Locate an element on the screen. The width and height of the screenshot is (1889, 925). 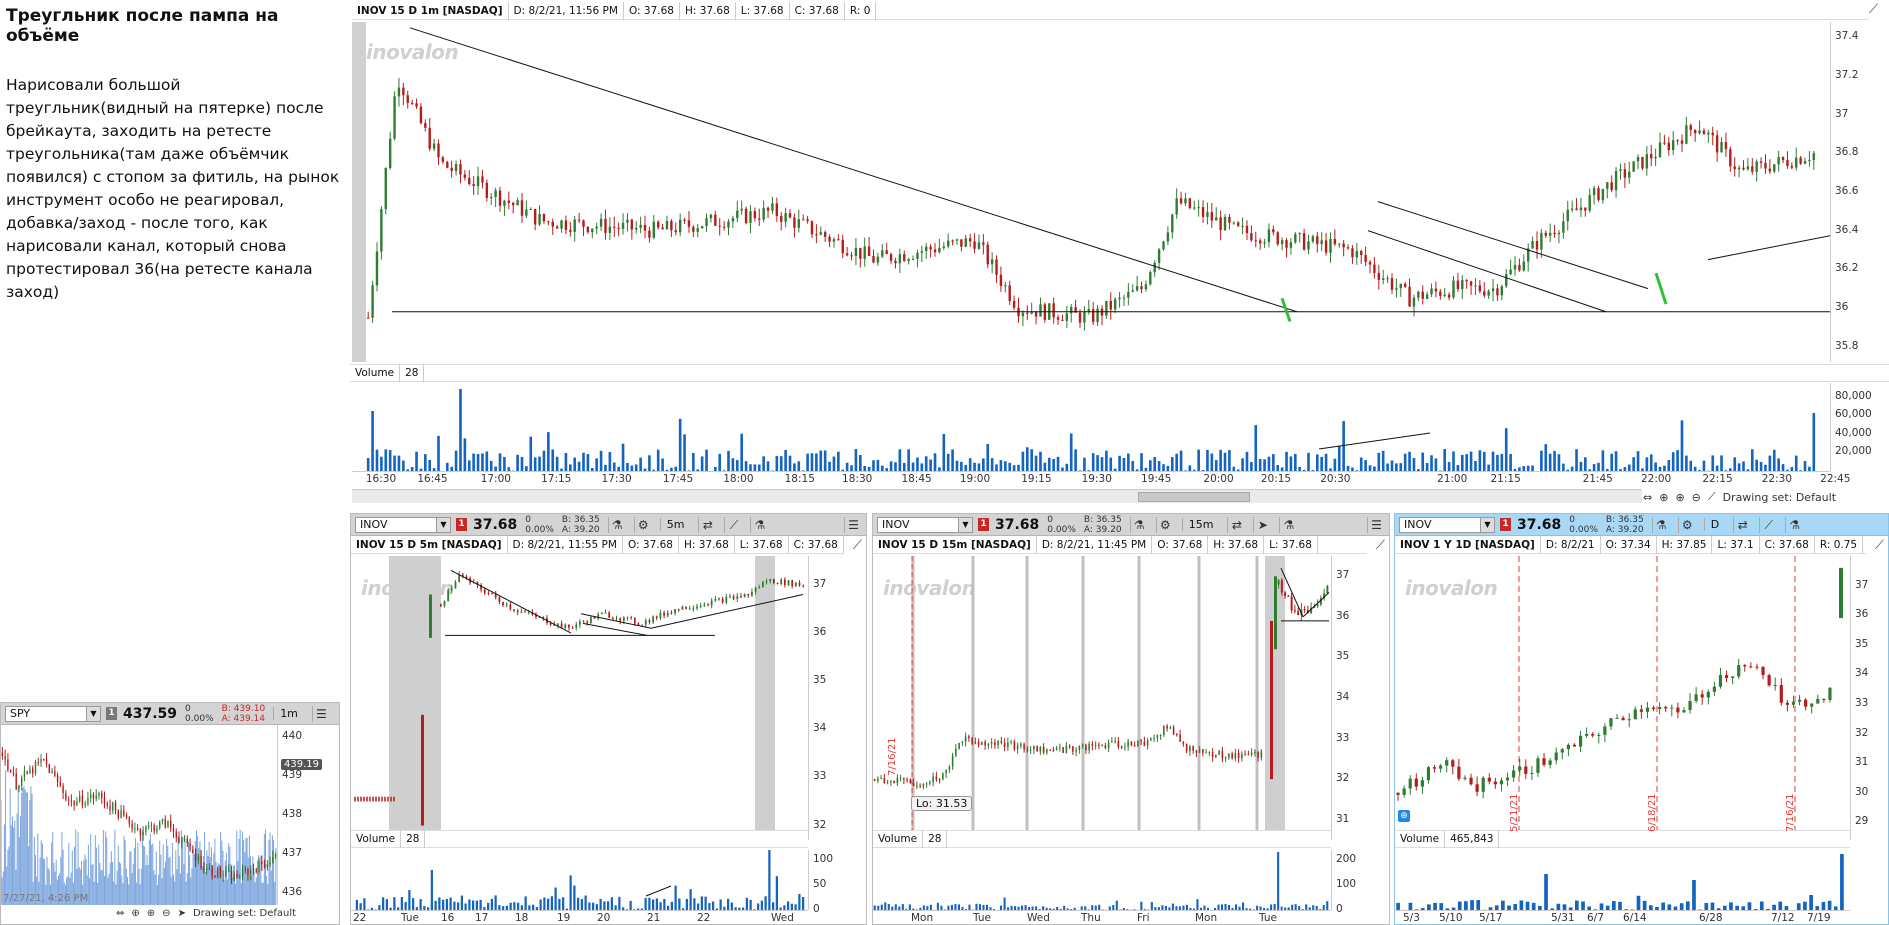
dividend-icon: ⊕ is located at coordinates (1404, 816).